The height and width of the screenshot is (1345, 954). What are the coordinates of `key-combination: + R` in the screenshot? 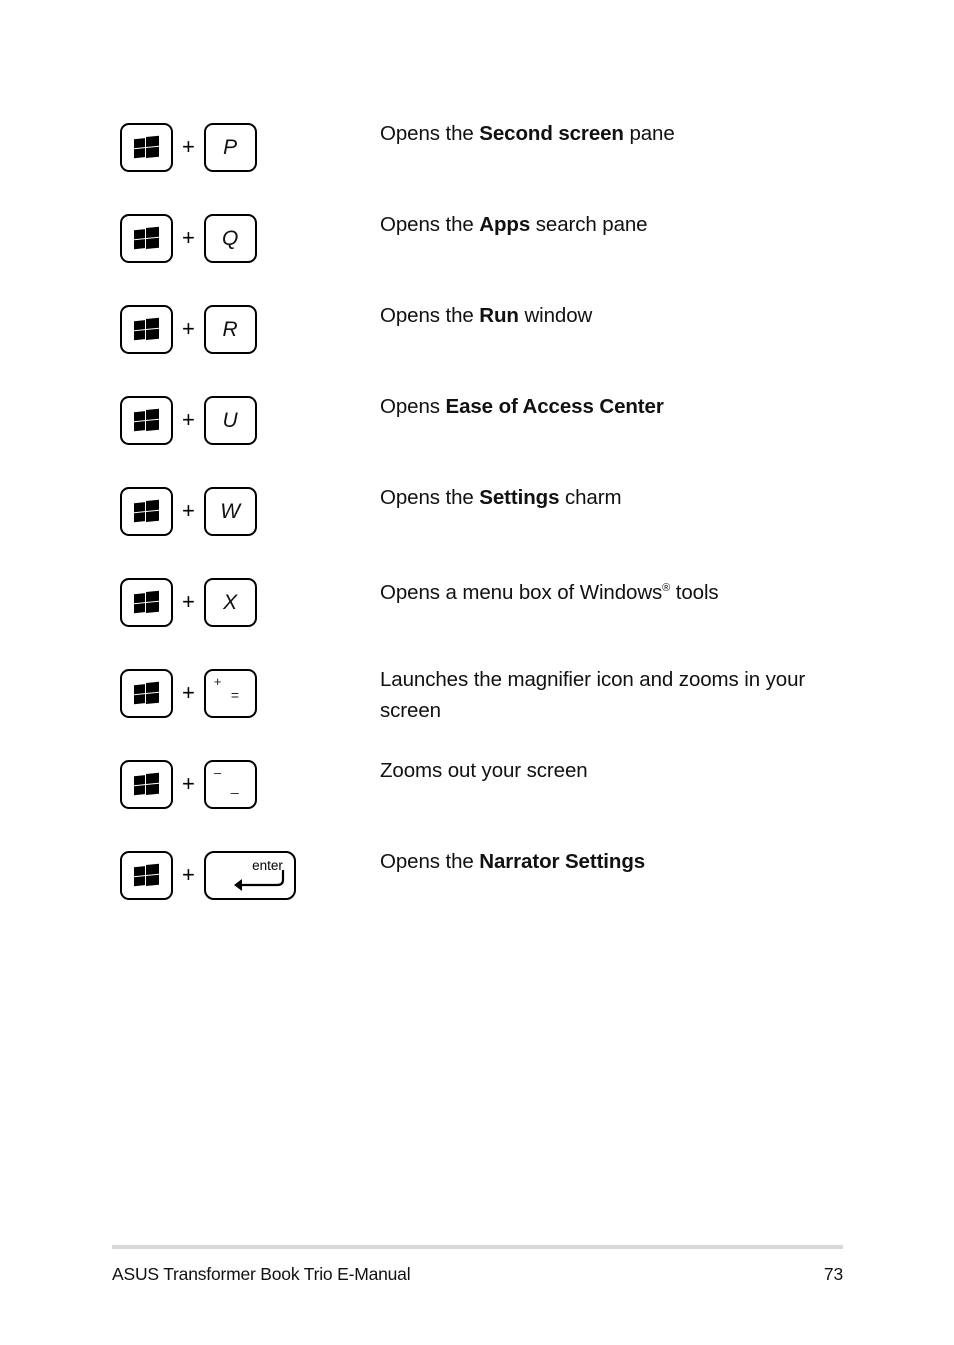 It's located at (250, 329).